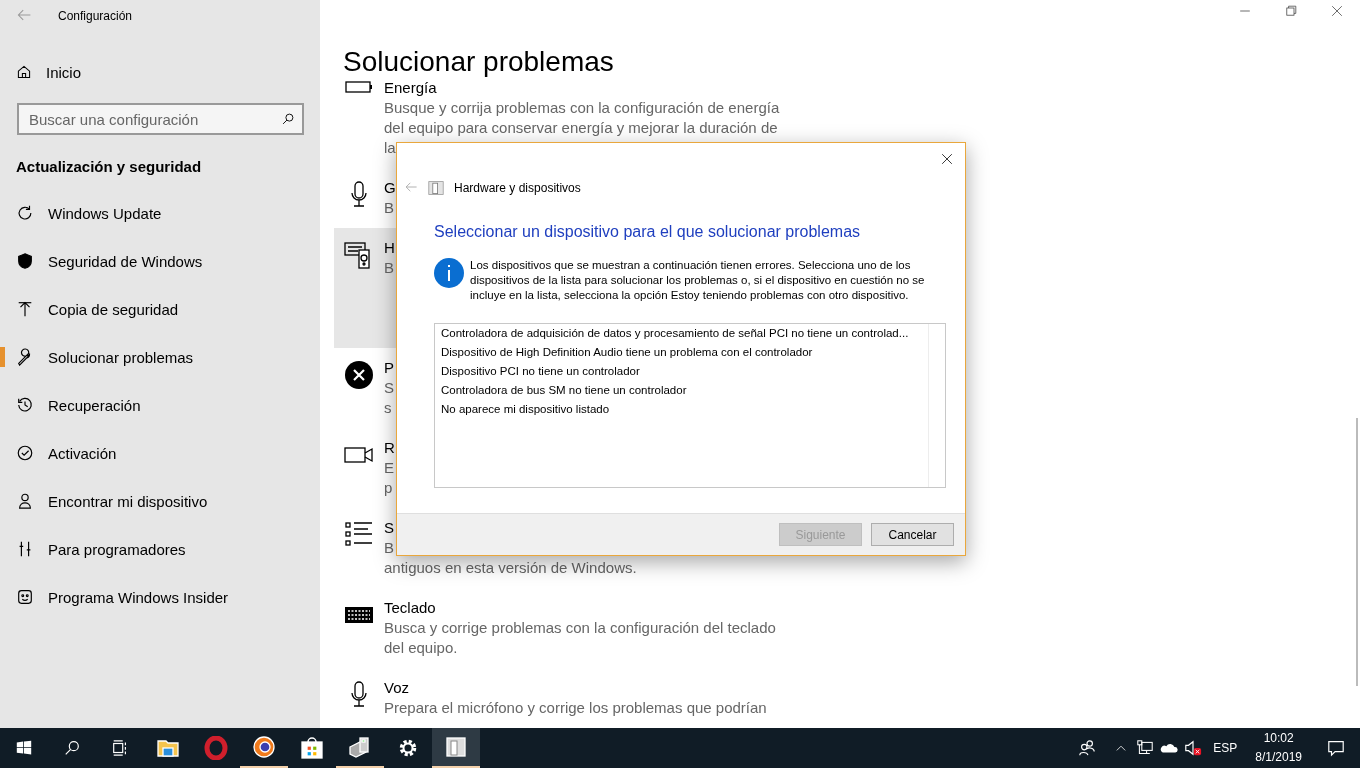  What do you see at coordinates (390, 188) in the screenshot?
I see `troubleshooter-title: G` at bounding box center [390, 188].